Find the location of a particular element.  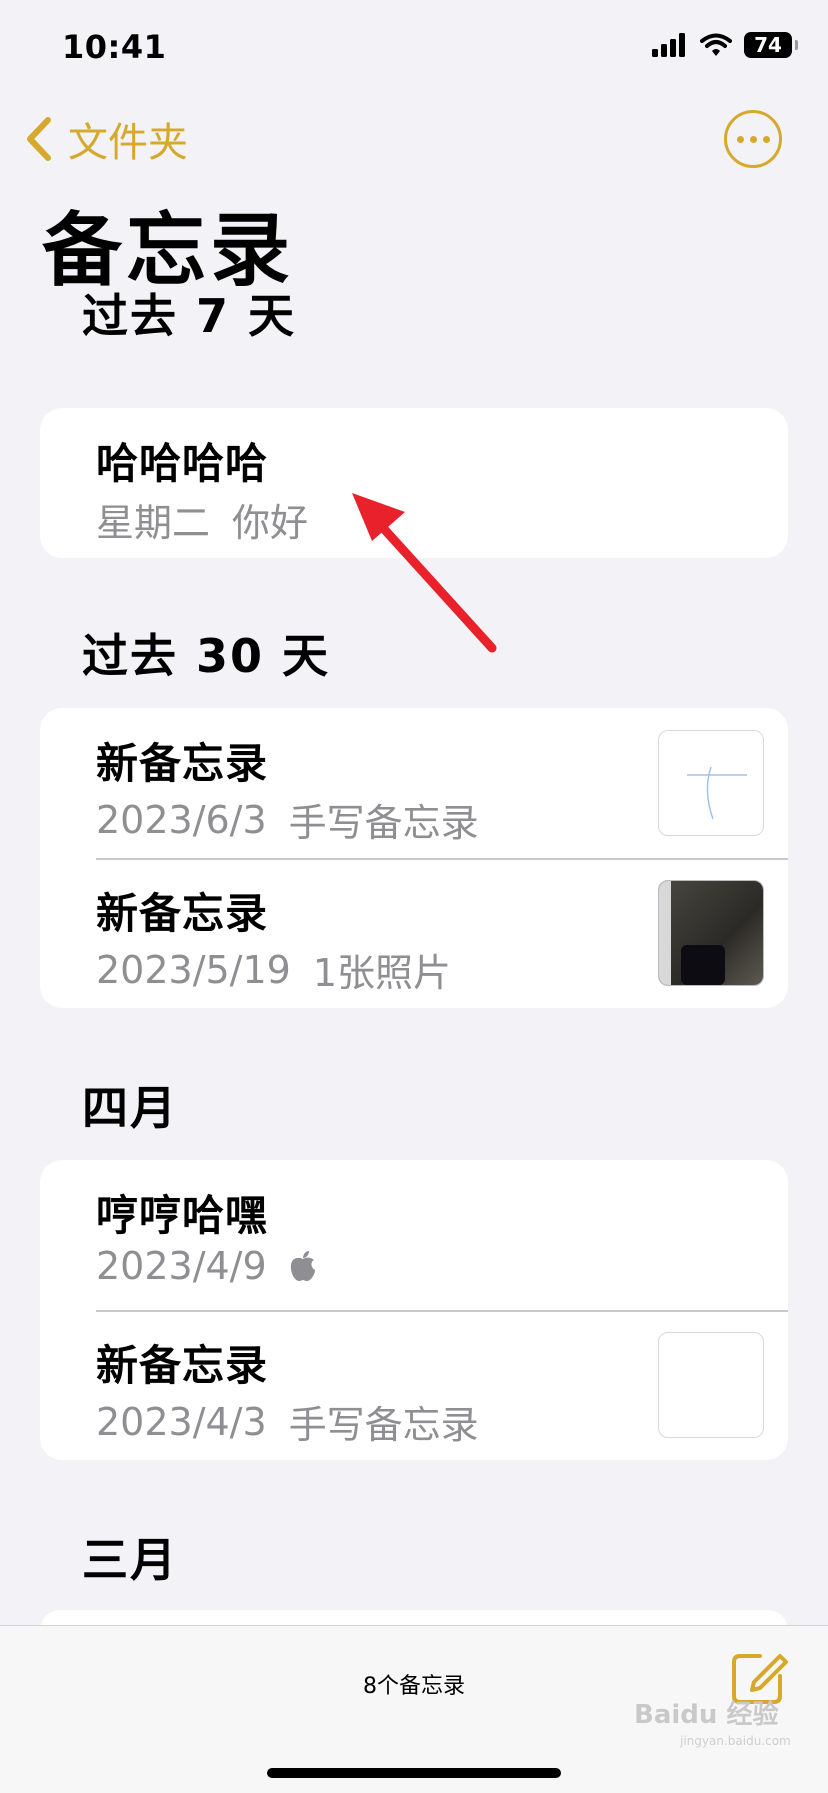

bottom-toolbar: 8个备忘录 Baidu 经验 jingyan.baidu.com is located at coordinates (414, 1709).